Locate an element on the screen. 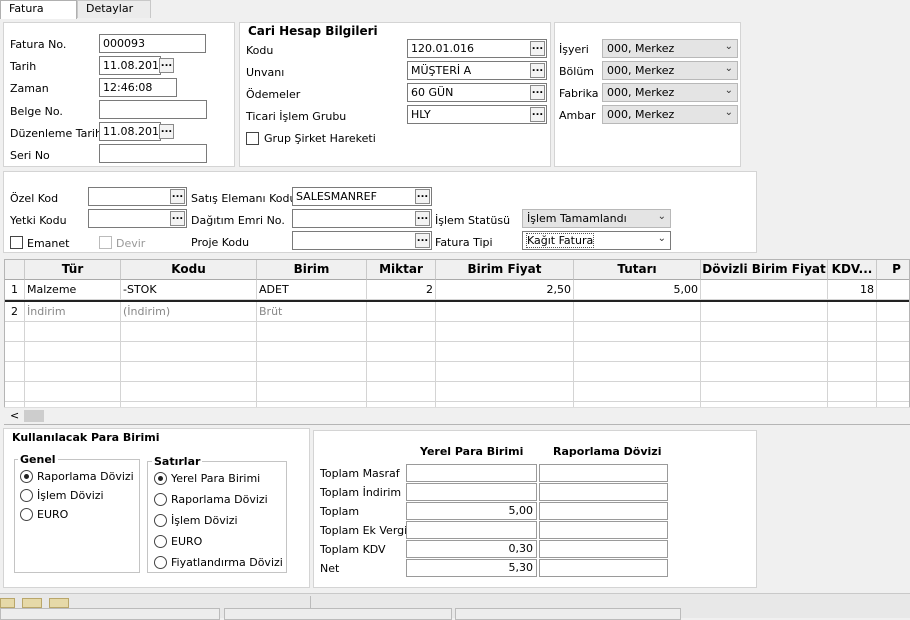 Image resolution: width=910 pixels, height=620 pixels. fatura-no-field: 000093 is located at coordinates (152, 43).